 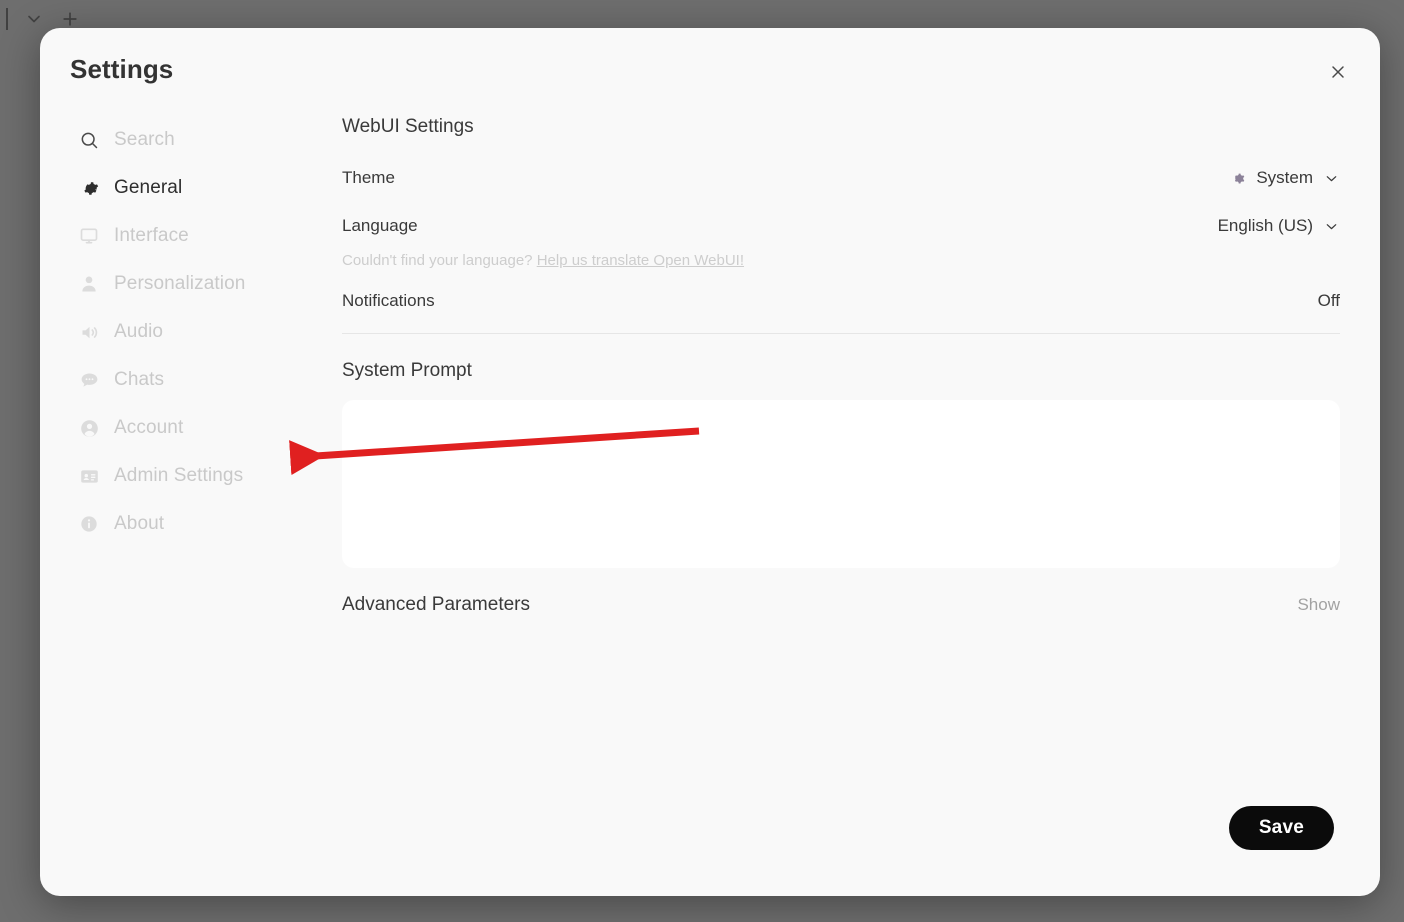 I want to click on language-label: Language, so click(x=380, y=225).